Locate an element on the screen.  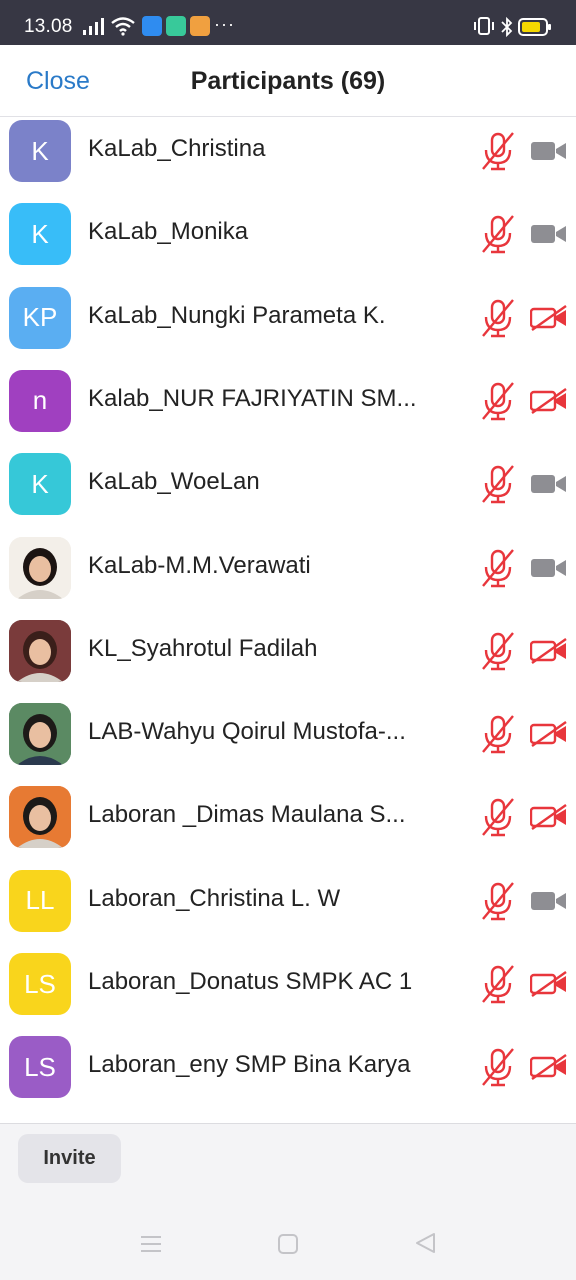
participant-name: KaLab_WoeLan is located at coordinates (174, 482).